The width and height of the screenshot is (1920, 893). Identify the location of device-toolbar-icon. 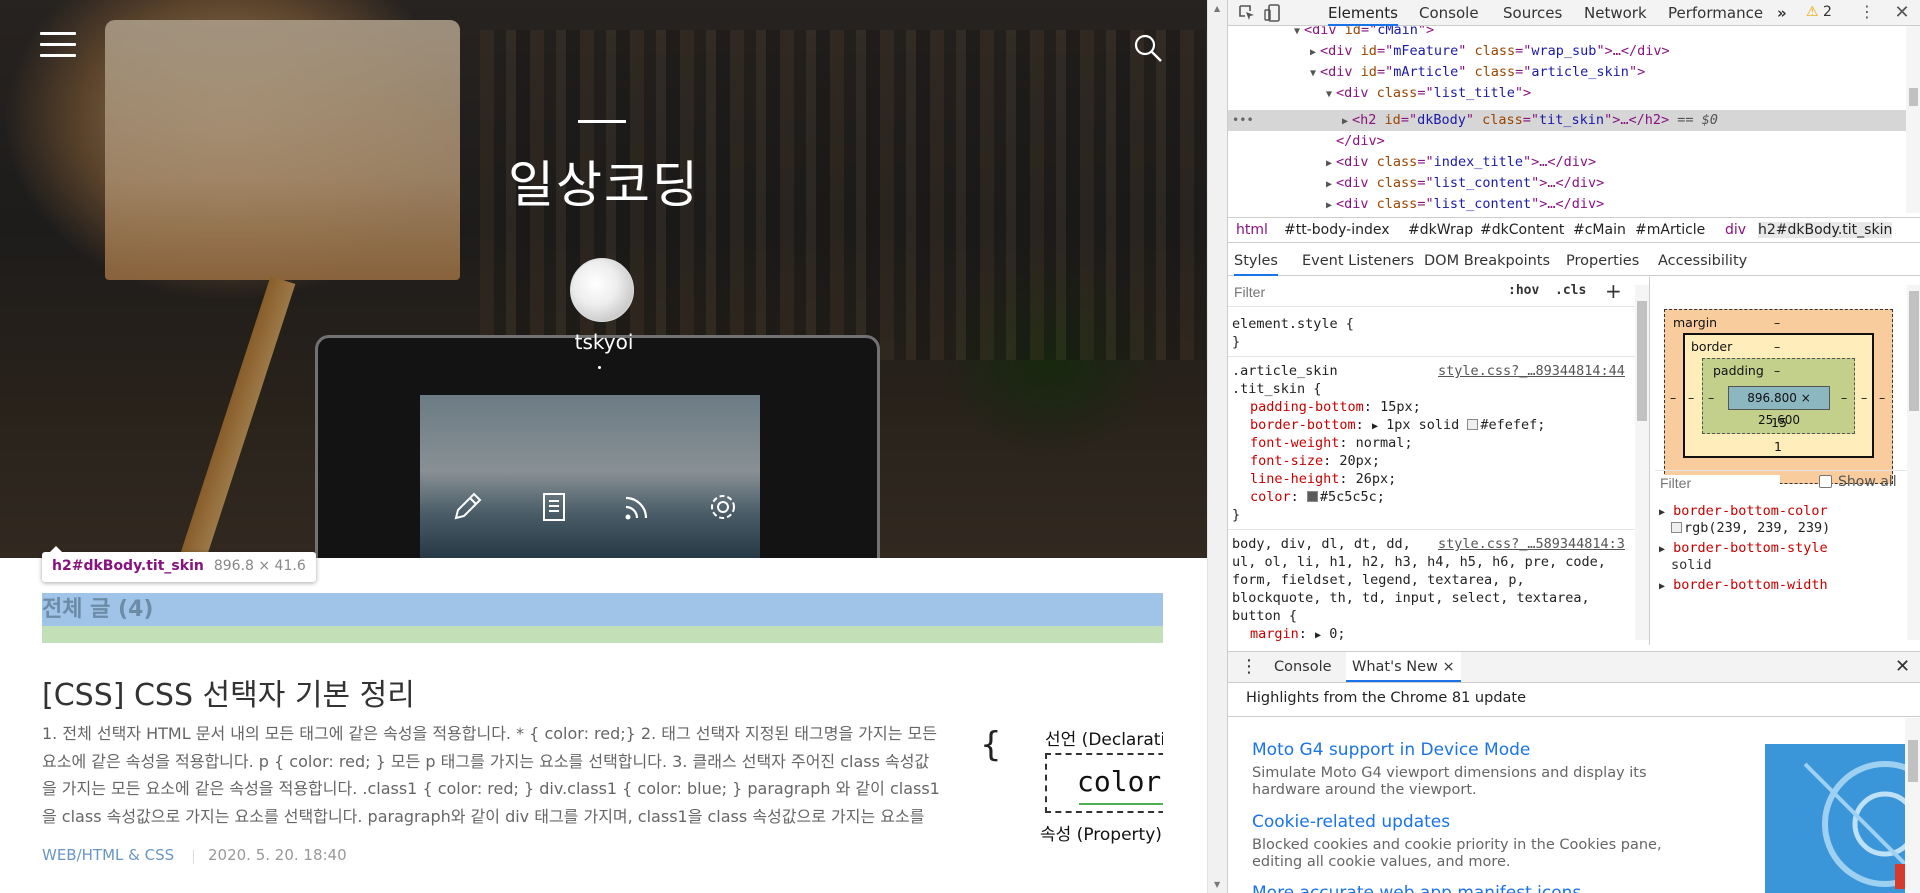
(1273, 13).